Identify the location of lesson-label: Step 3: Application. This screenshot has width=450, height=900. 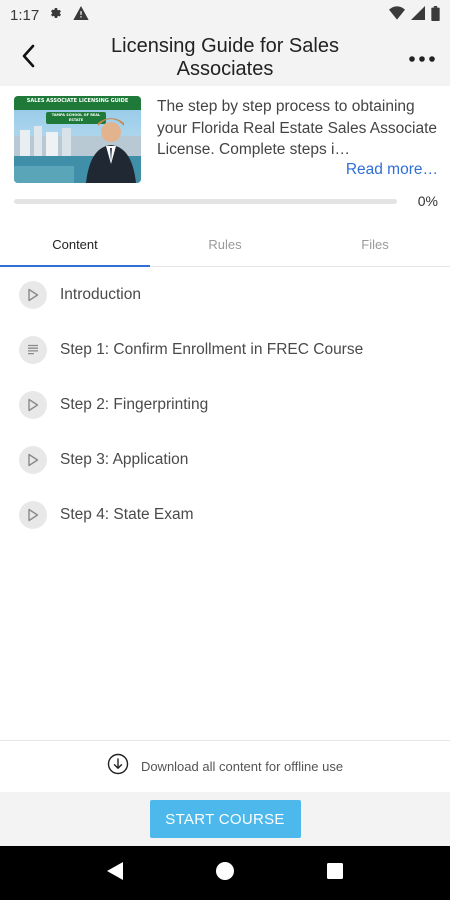
(124, 459).